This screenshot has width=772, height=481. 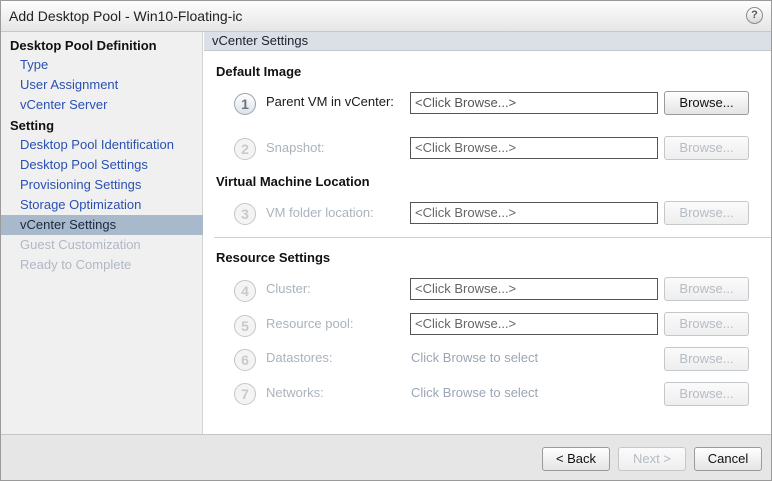 What do you see at coordinates (293, 181) in the screenshot?
I see `section-vm-location: Virtual Machine Location` at bounding box center [293, 181].